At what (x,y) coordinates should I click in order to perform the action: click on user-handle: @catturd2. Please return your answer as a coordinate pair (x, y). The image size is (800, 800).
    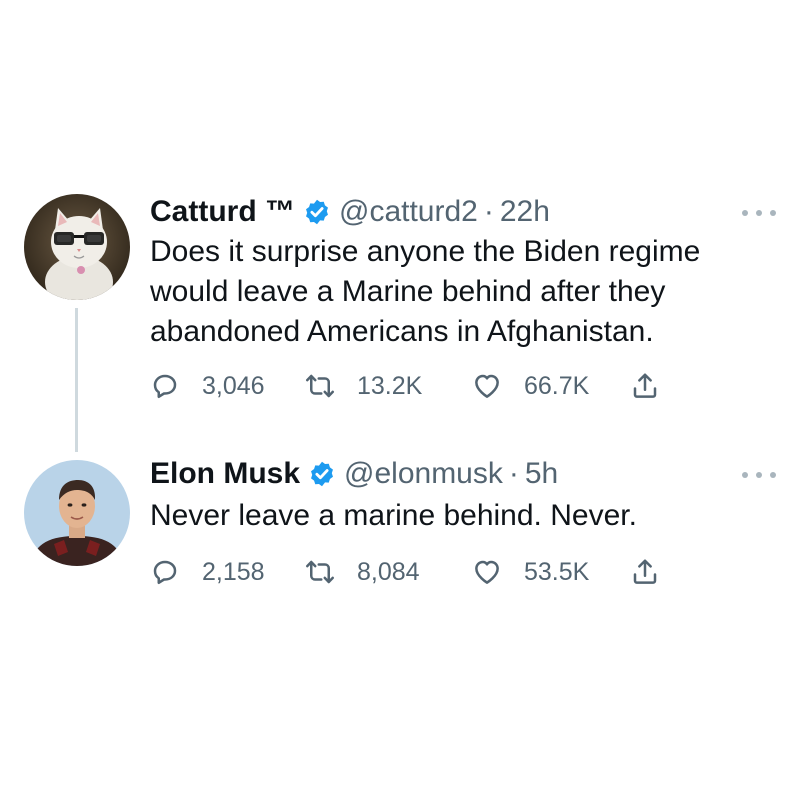
    Looking at the image, I should click on (408, 212).